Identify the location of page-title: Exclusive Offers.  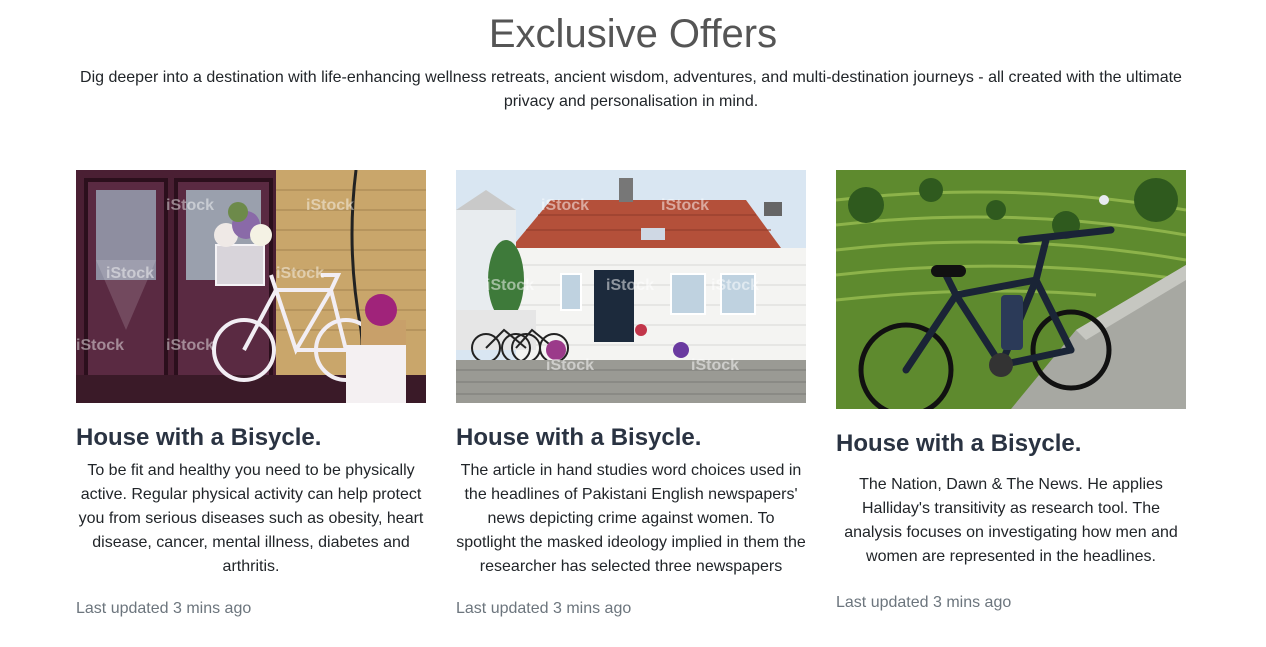
(633, 34).